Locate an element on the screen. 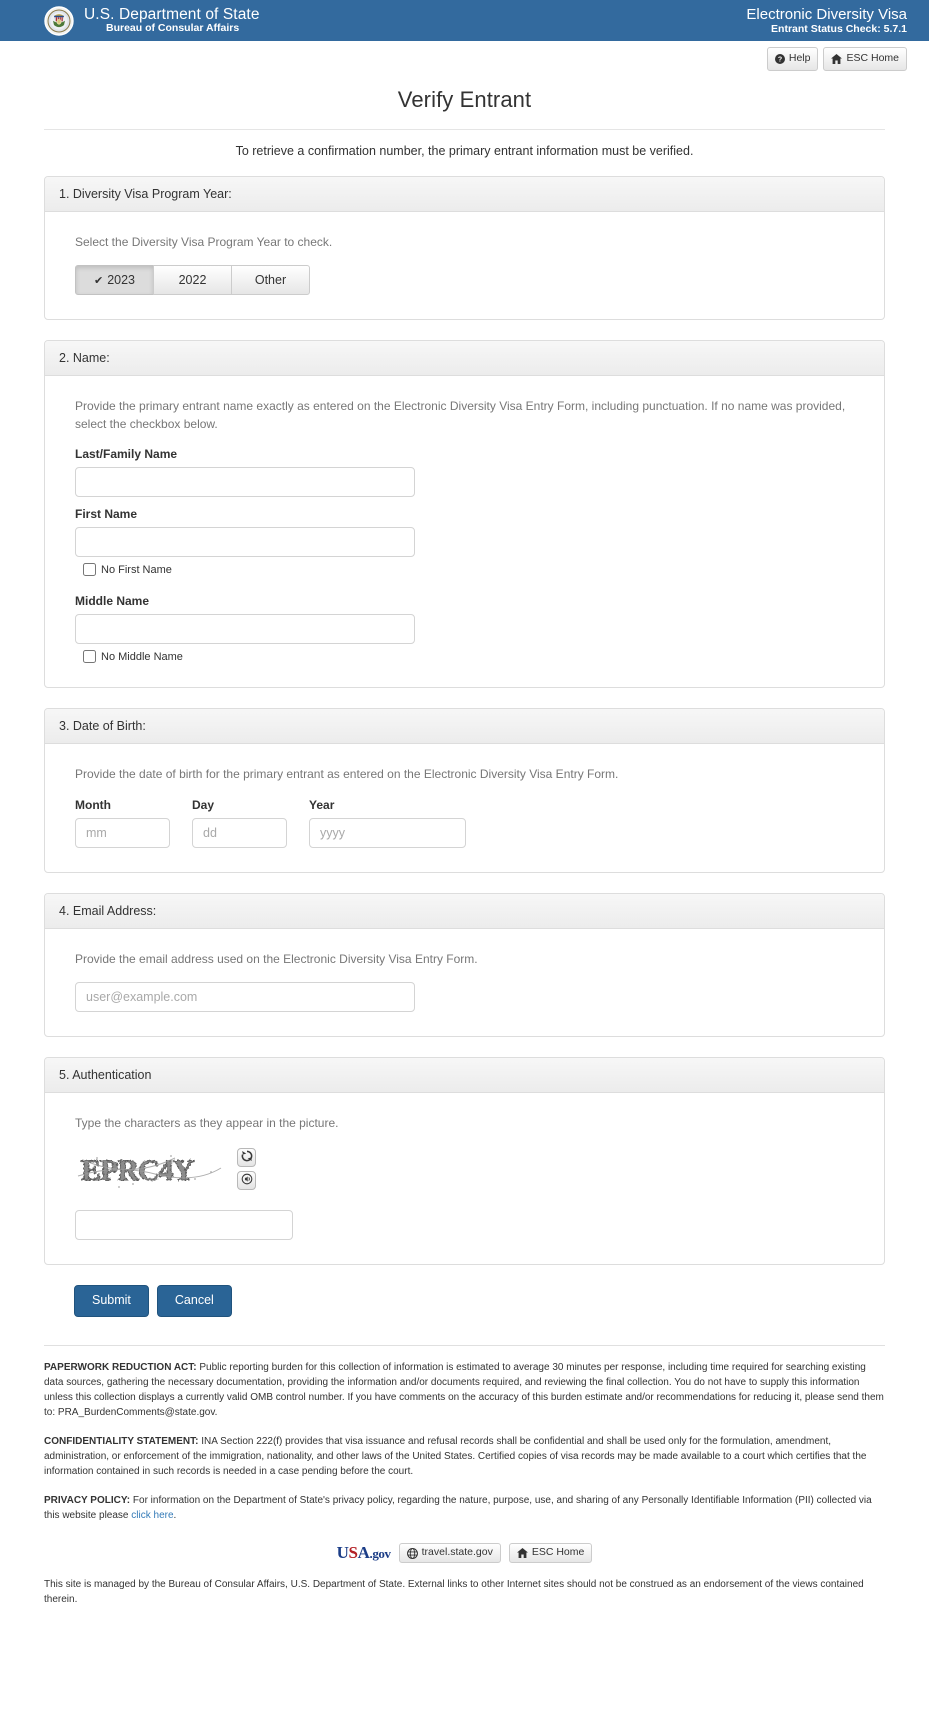 The height and width of the screenshot is (1720, 929). no-first-name-label: No First Name is located at coordinates (136, 570).